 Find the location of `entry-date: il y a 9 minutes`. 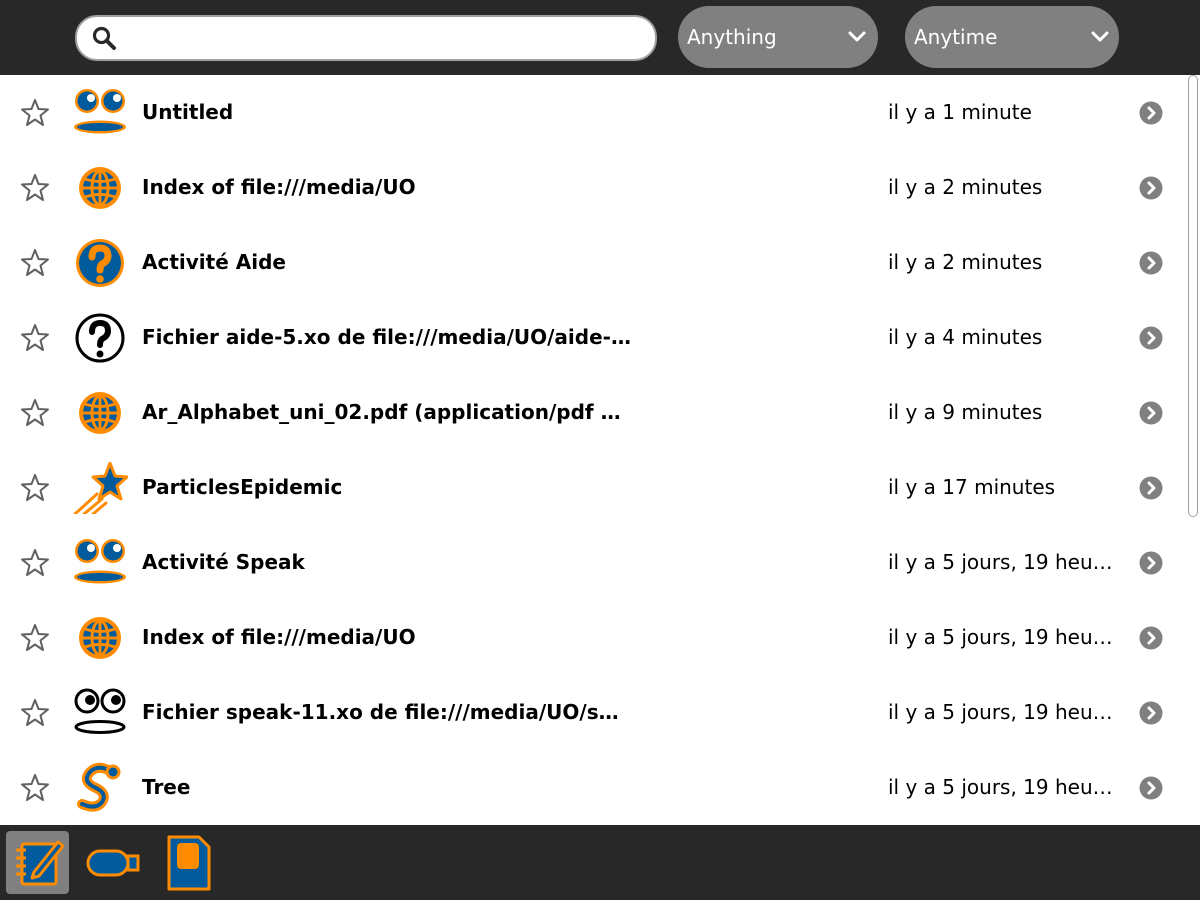

entry-date: il y a 9 minutes is located at coordinates (965, 412).